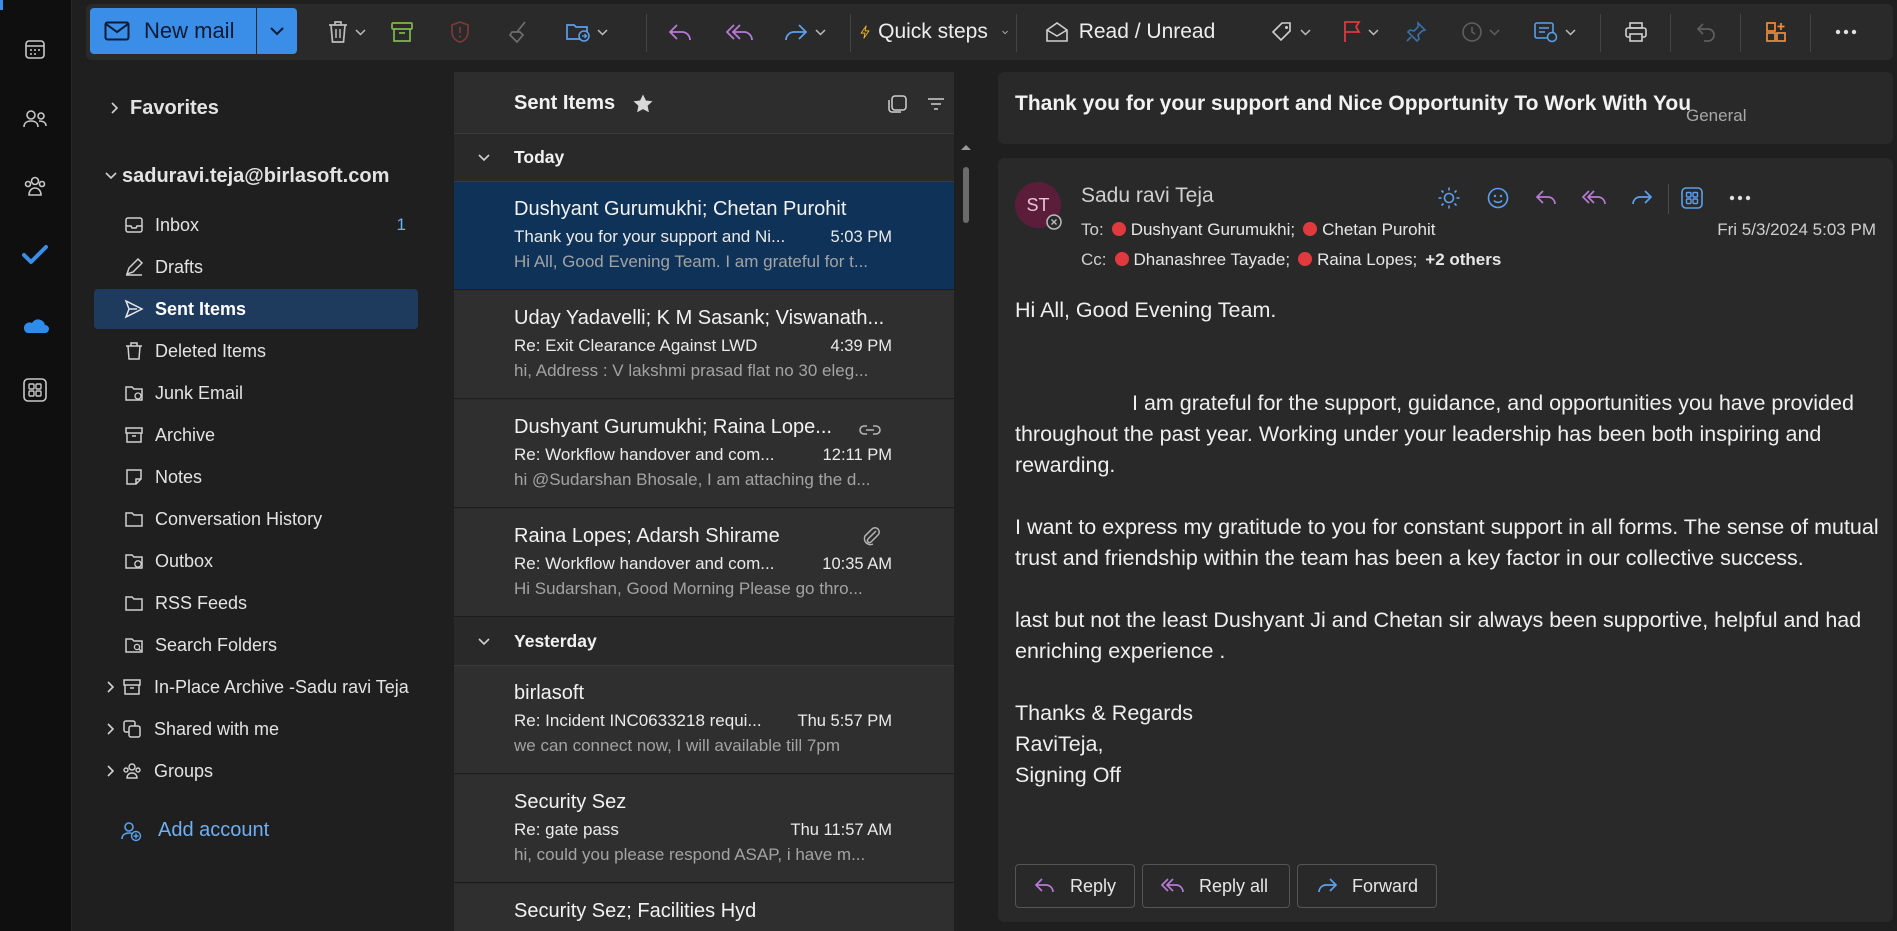 This screenshot has width=1897, height=931. I want to click on new-mail-dropdown, so click(277, 31).